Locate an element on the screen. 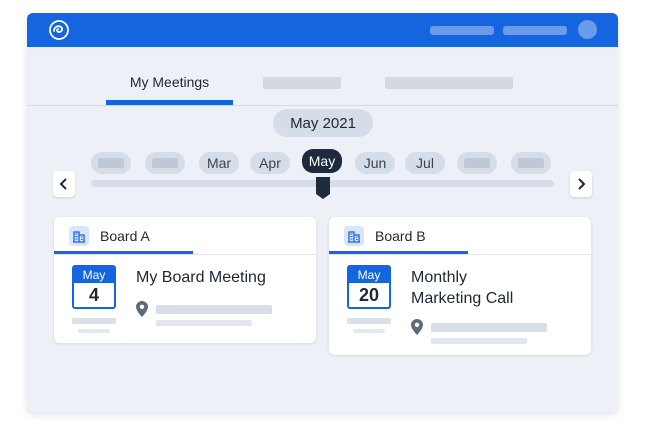 The height and width of the screenshot is (433, 645). chevron-left-icon is located at coordinates (63, 184).